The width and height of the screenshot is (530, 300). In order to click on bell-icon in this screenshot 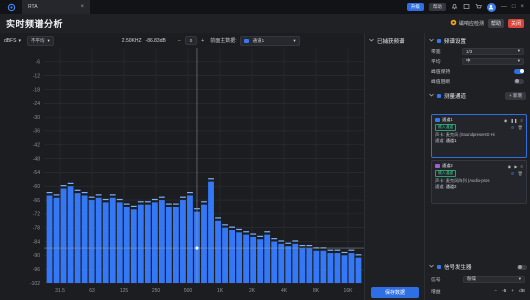, I will do `click(454, 7)`.